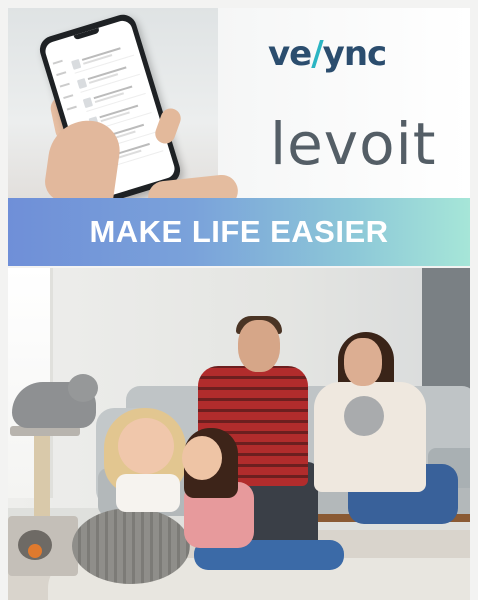 Image resolution: width=478 pixels, height=600 pixels. Describe the element at coordinates (131, 546) in the screenshot. I see `knitted-pouf` at that location.